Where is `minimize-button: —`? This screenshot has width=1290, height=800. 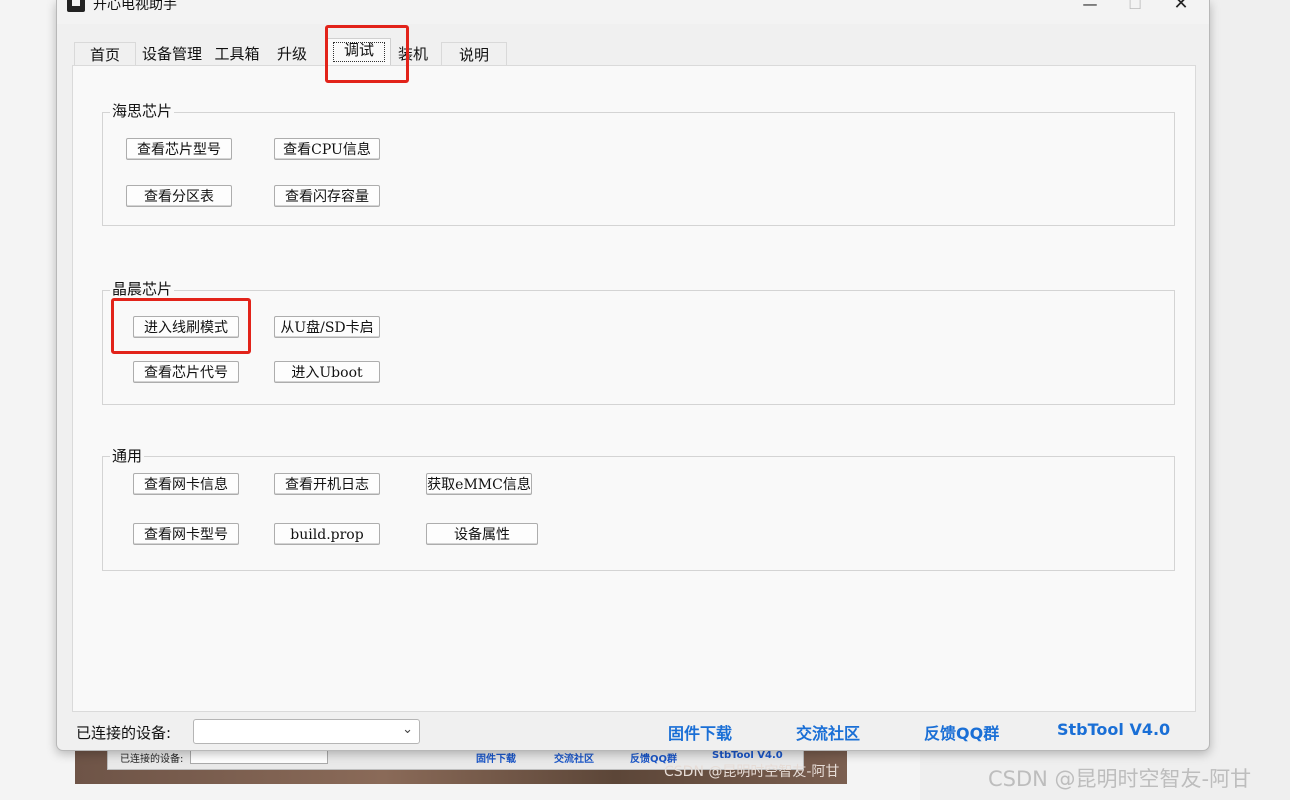
minimize-button: — is located at coordinates (1090, 9).